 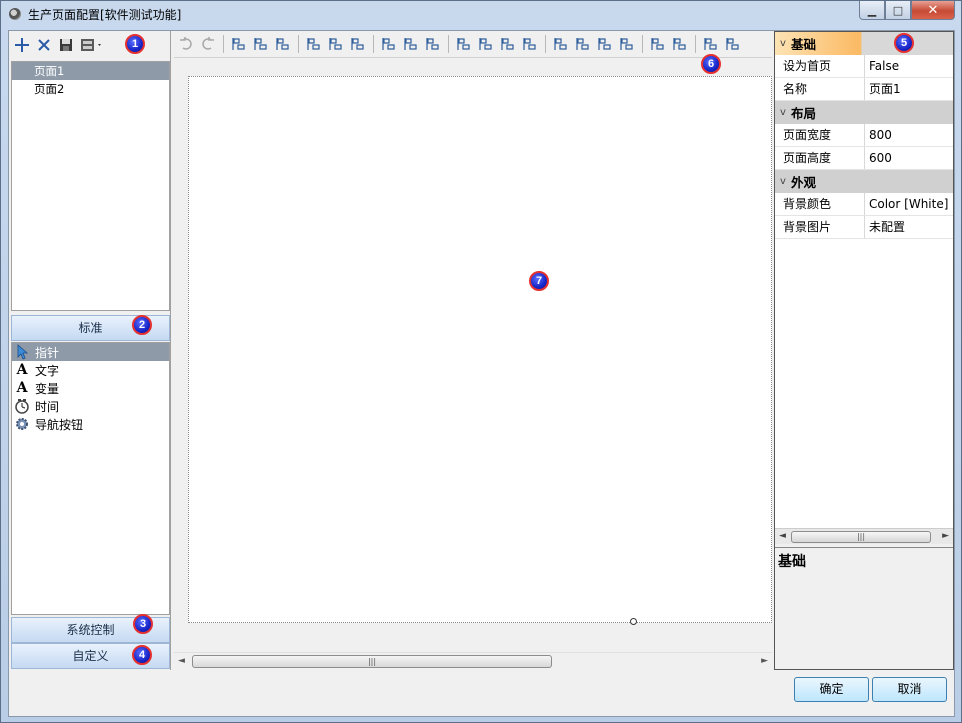 What do you see at coordinates (909, 158) in the screenshot?
I see `property-value: 600` at bounding box center [909, 158].